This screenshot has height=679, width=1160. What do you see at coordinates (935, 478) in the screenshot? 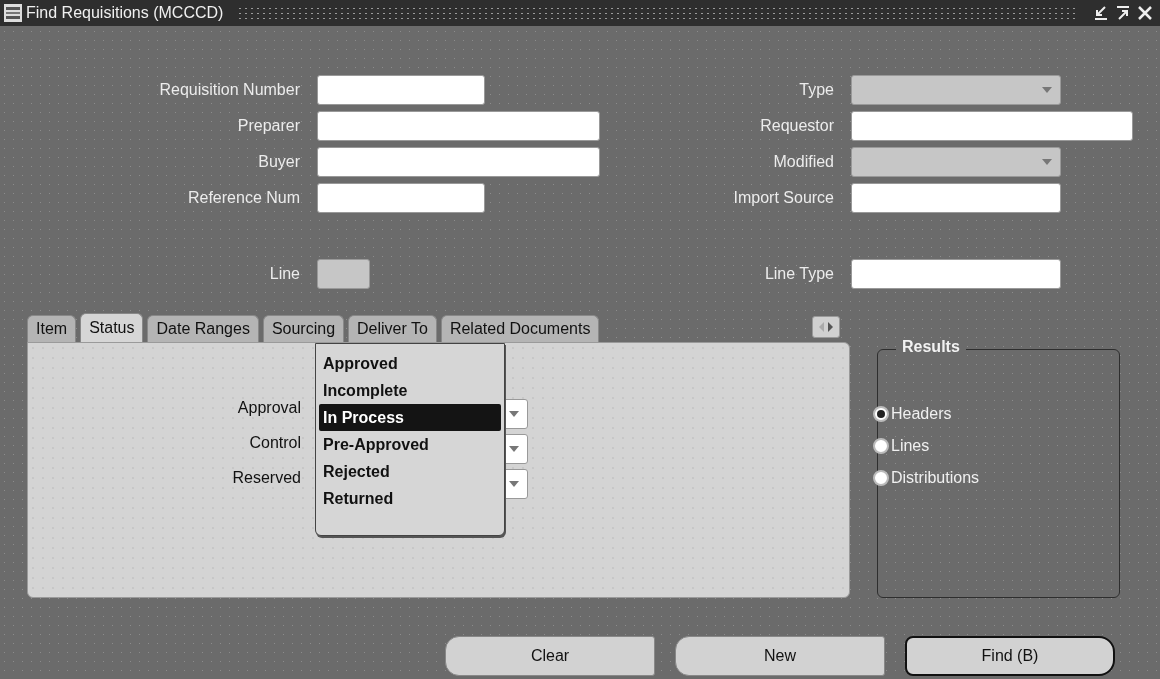
I see `radio-label: Distributions` at bounding box center [935, 478].